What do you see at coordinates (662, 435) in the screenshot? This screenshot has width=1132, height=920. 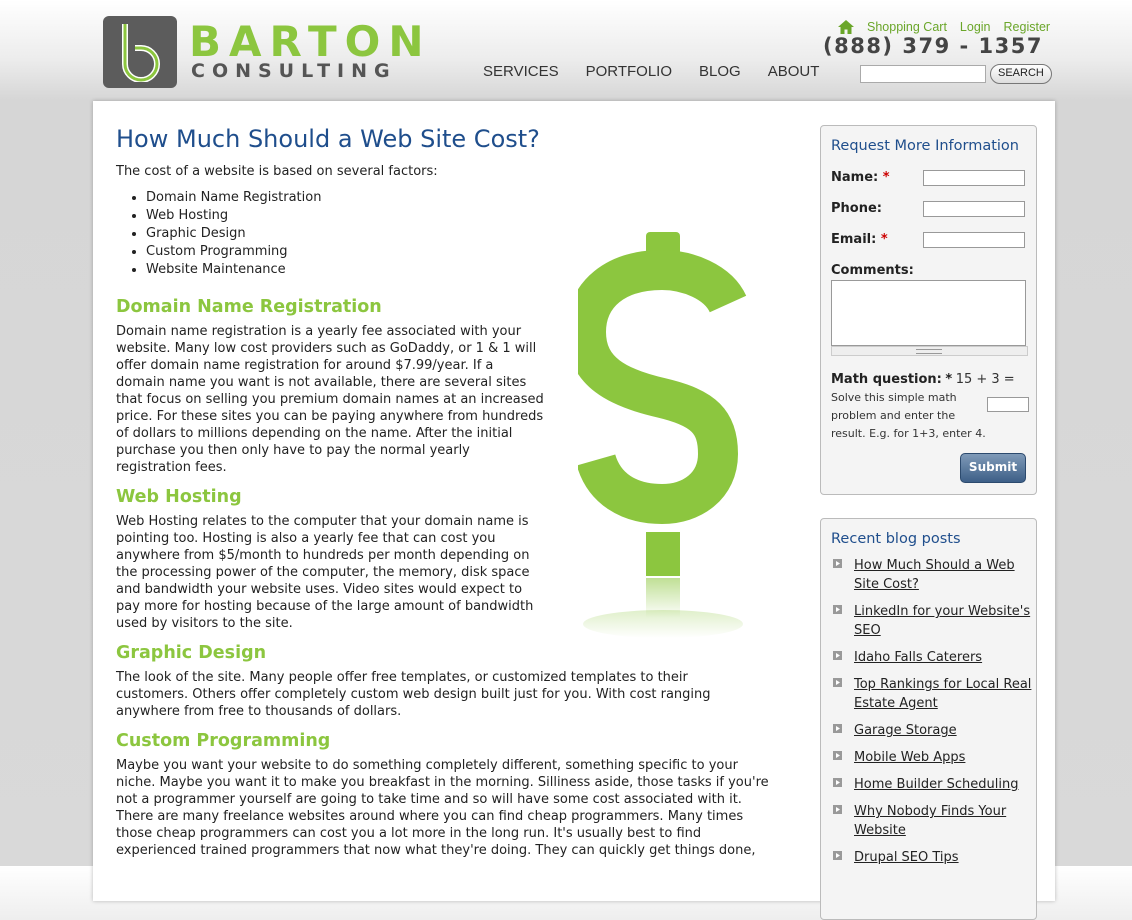 I see `dollar-sign-image` at bounding box center [662, 435].